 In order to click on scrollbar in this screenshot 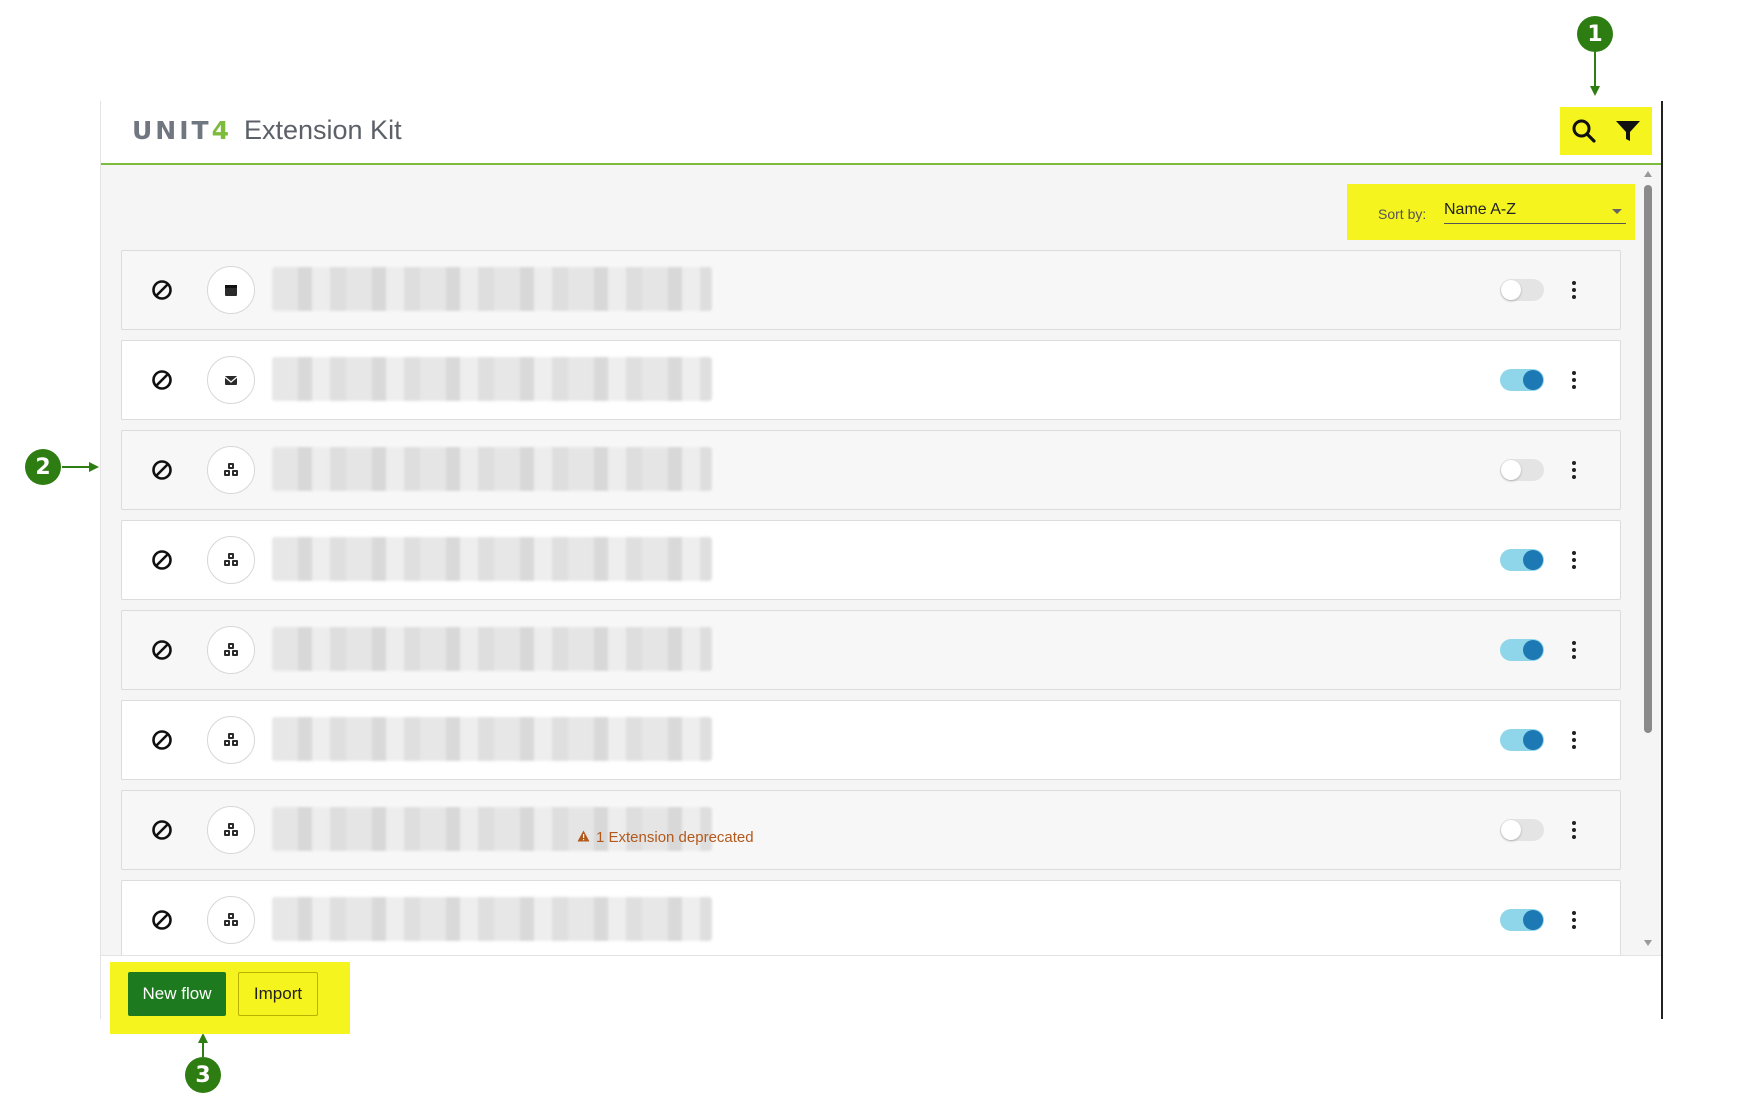, I will do `click(1648, 558)`.